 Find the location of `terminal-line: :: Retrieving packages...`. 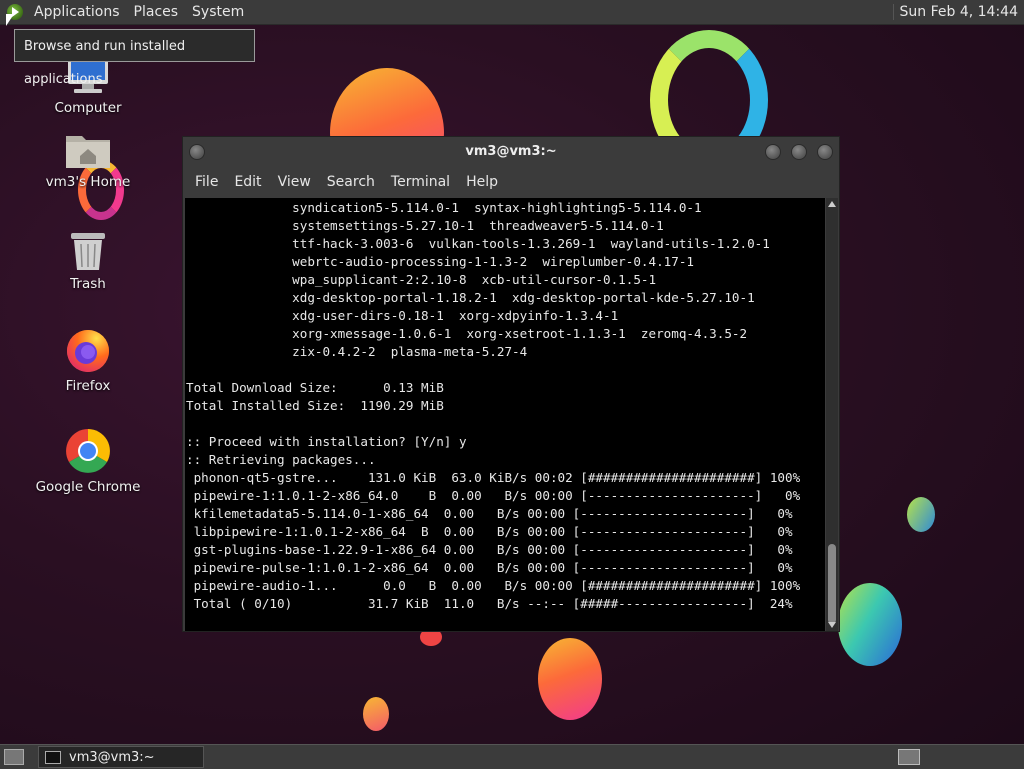

terminal-line: :: Retrieving packages... is located at coordinates (281, 459).